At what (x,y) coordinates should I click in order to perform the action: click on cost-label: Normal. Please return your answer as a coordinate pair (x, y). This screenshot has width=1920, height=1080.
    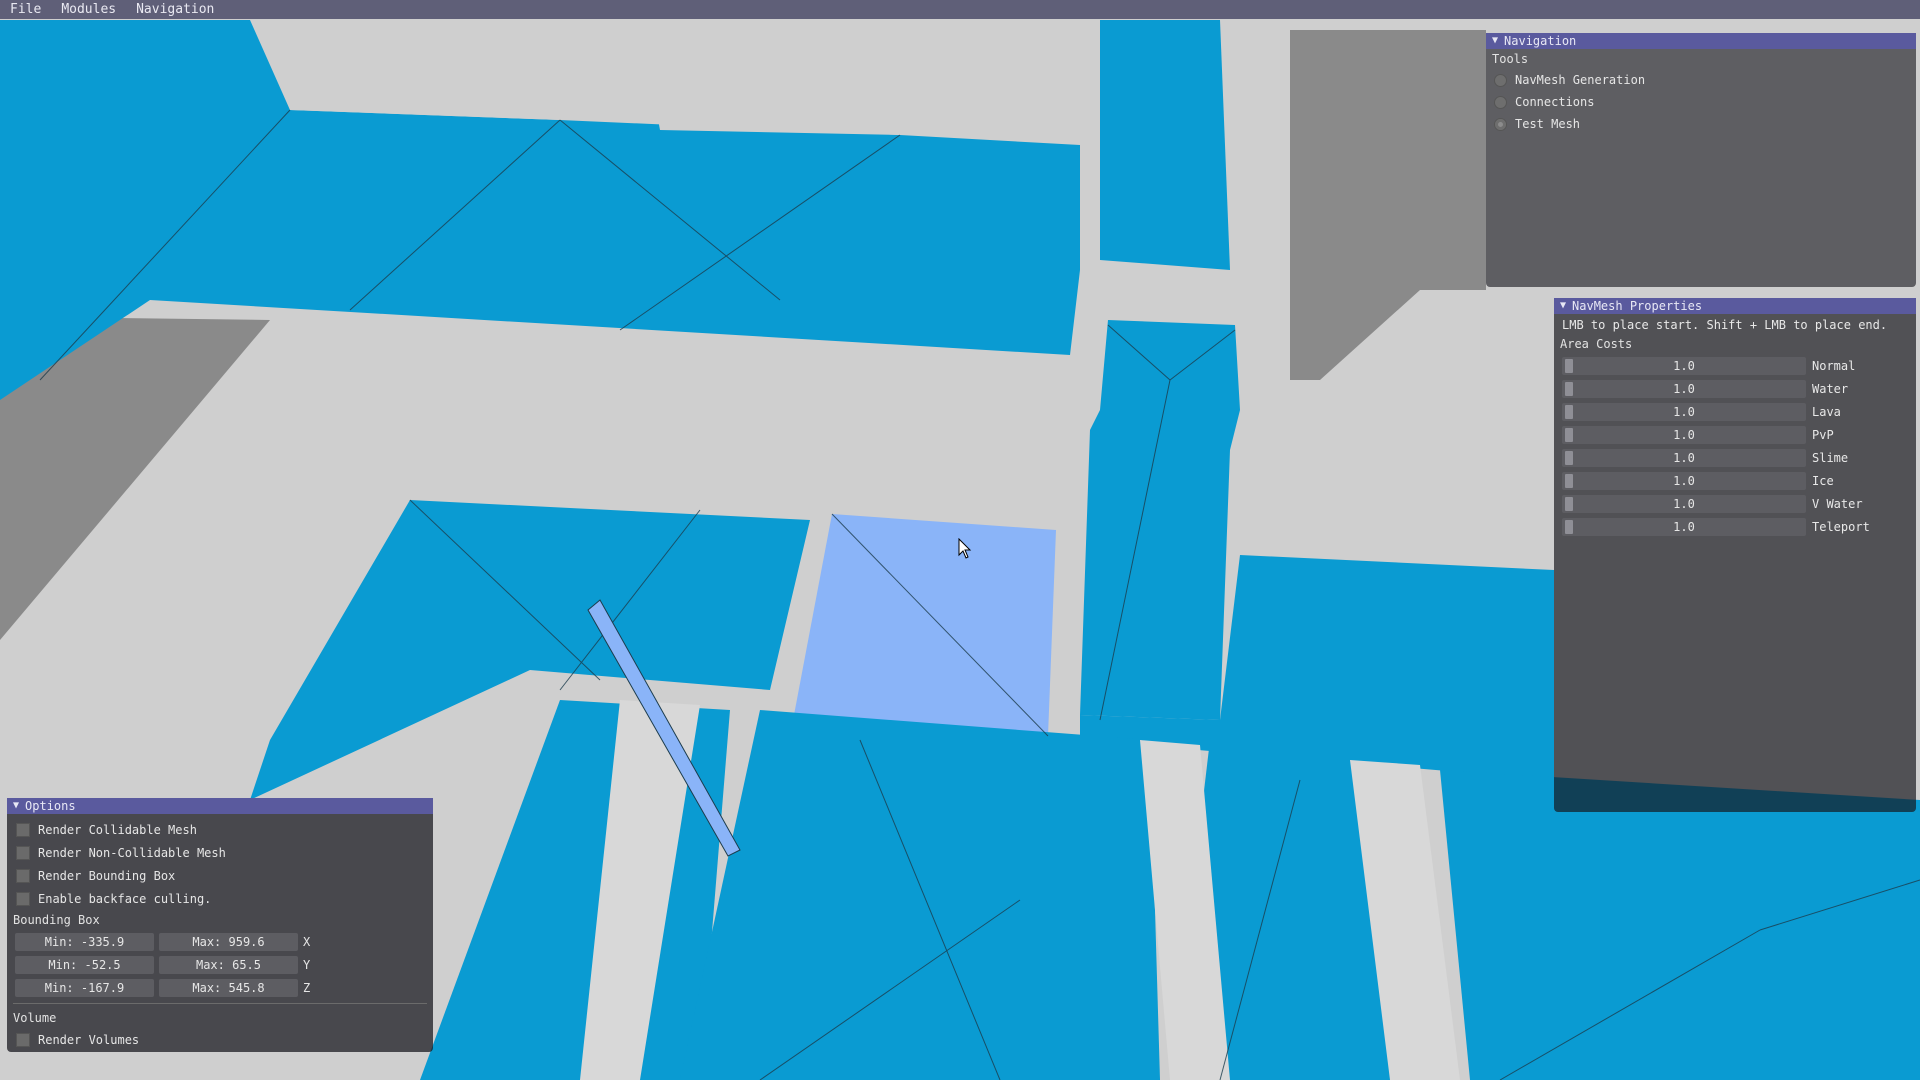
    Looking at the image, I should click on (1834, 365).